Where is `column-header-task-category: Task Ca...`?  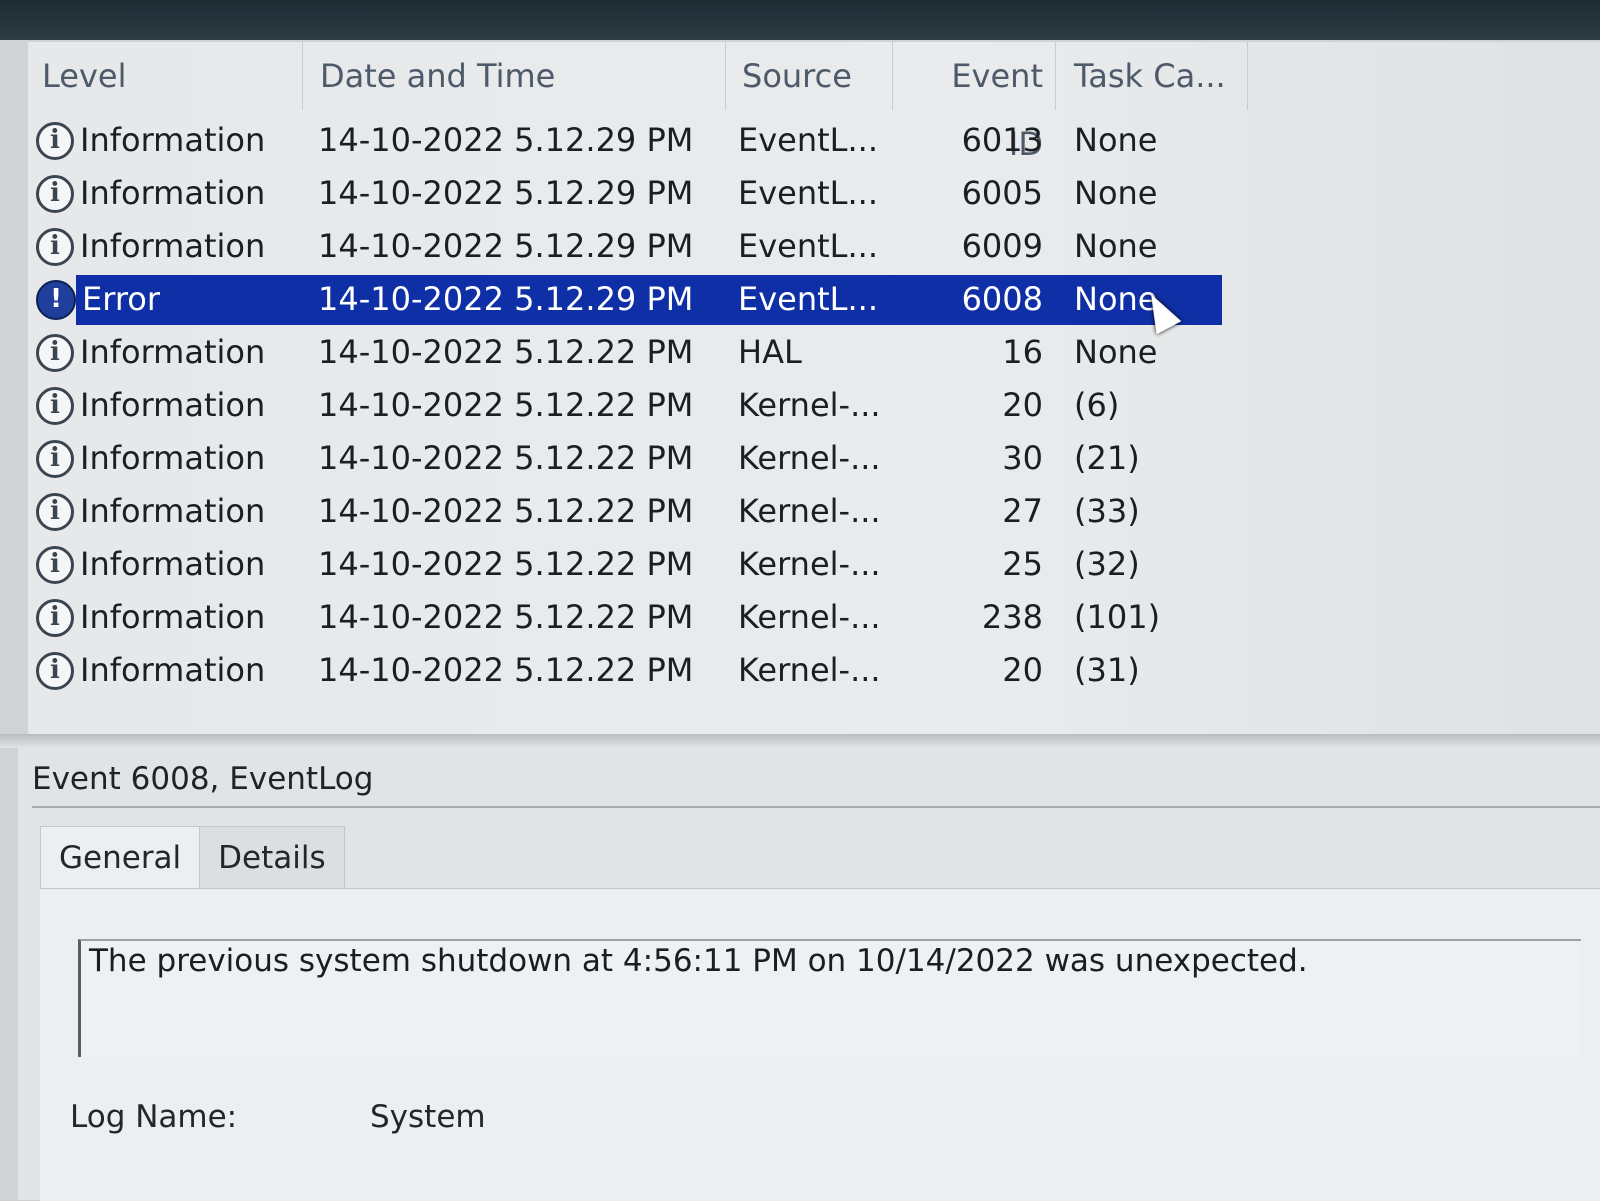
column-header-task-category: Task Ca... is located at coordinates (1154, 76).